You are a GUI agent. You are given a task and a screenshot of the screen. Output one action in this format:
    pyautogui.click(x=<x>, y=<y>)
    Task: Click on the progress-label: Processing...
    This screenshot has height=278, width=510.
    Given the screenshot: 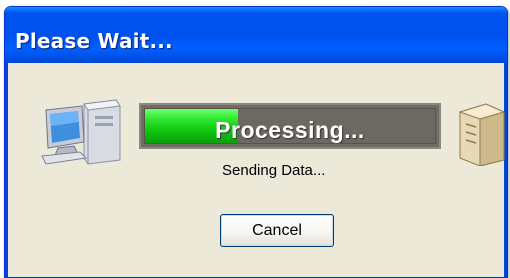 What is the action you would take?
    pyautogui.click(x=290, y=130)
    